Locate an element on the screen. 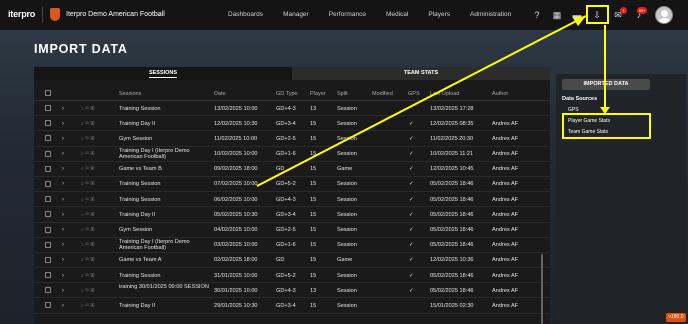 This screenshot has width=688, height=324. header-split: Split is located at coordinates (342, 94).